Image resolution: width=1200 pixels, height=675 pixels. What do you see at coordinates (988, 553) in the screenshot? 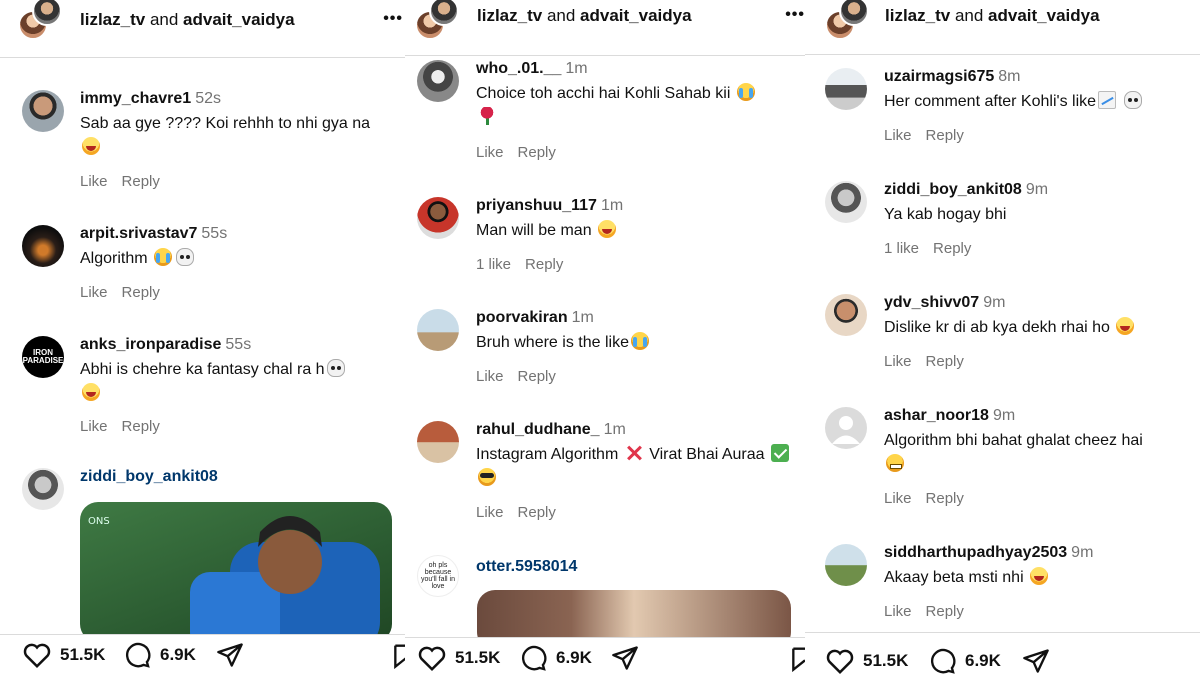
I see `comment-username: siddharthupadhyay2503 9m` at bounding box center [988, 553].